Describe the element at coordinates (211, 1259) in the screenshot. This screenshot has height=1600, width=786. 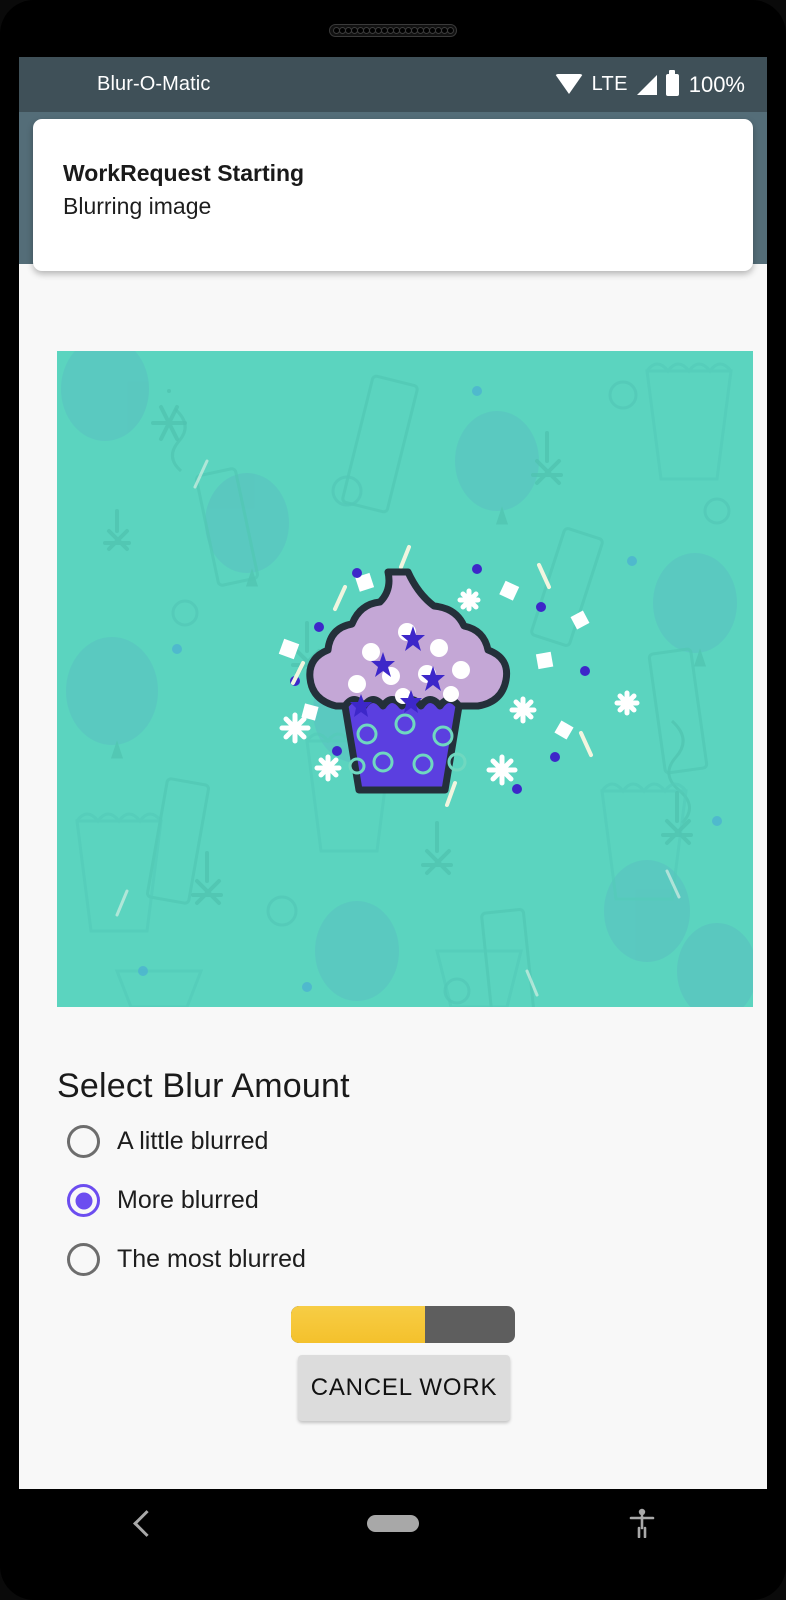
I see `radio-label: The most blurred` at that location.